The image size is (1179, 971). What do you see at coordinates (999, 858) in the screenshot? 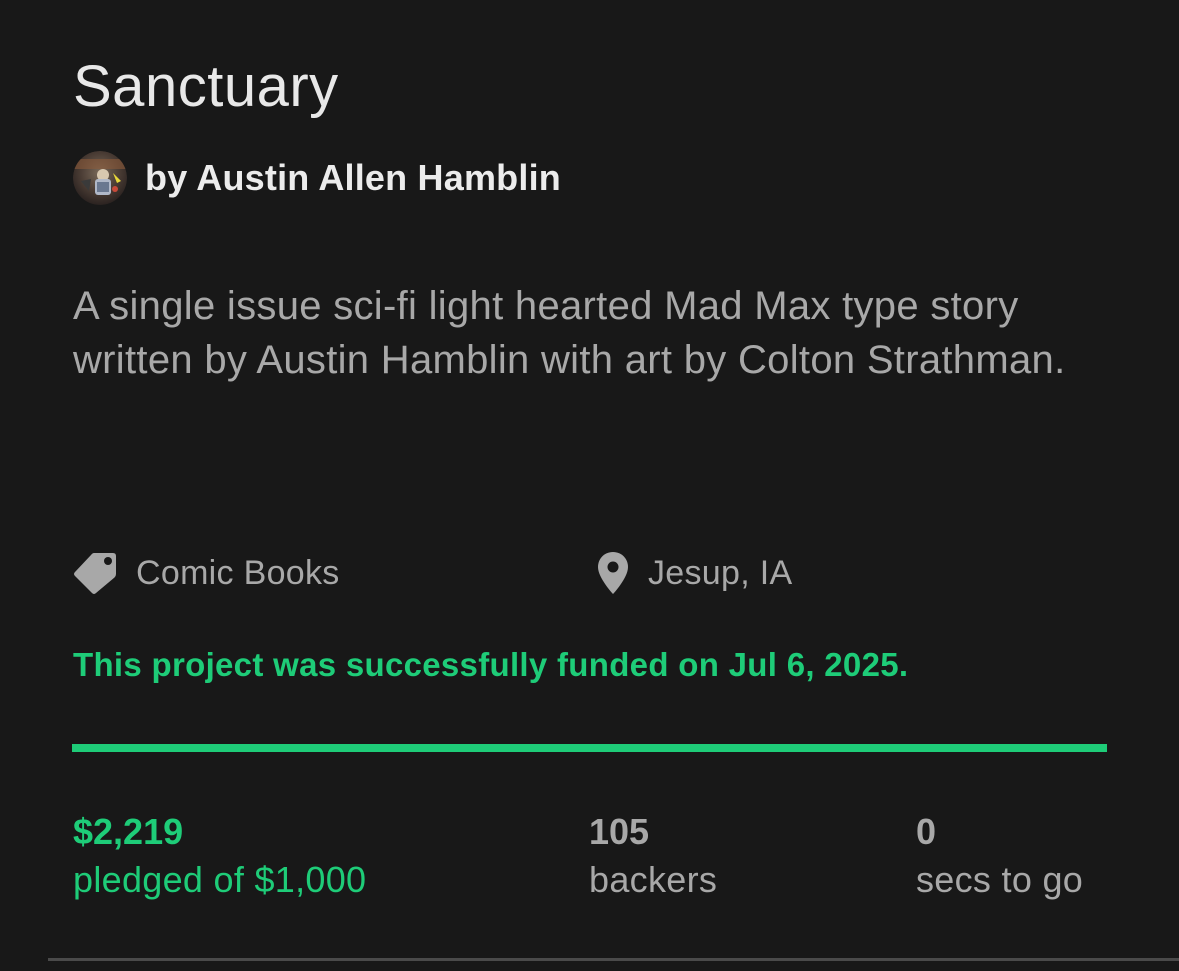
I see `stat-time-remaining: 0 secs to go` at bounding box center [999, 858].